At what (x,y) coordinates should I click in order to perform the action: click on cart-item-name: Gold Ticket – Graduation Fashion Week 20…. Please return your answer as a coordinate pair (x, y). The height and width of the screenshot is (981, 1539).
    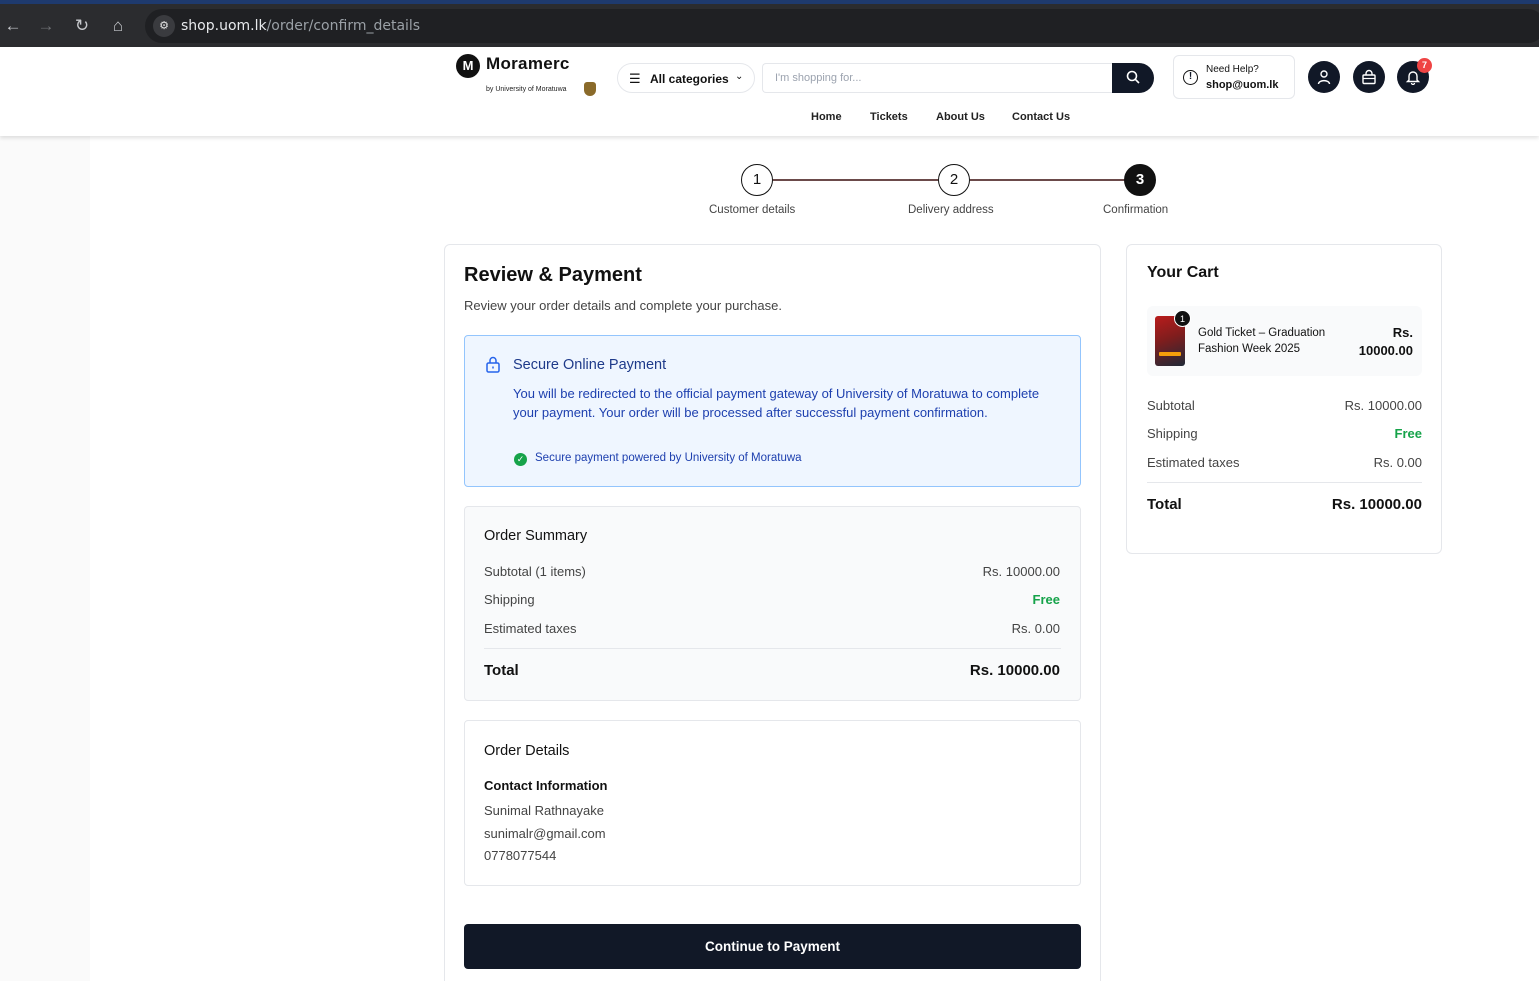
    Looking at the image, I should click on (1262, 341).